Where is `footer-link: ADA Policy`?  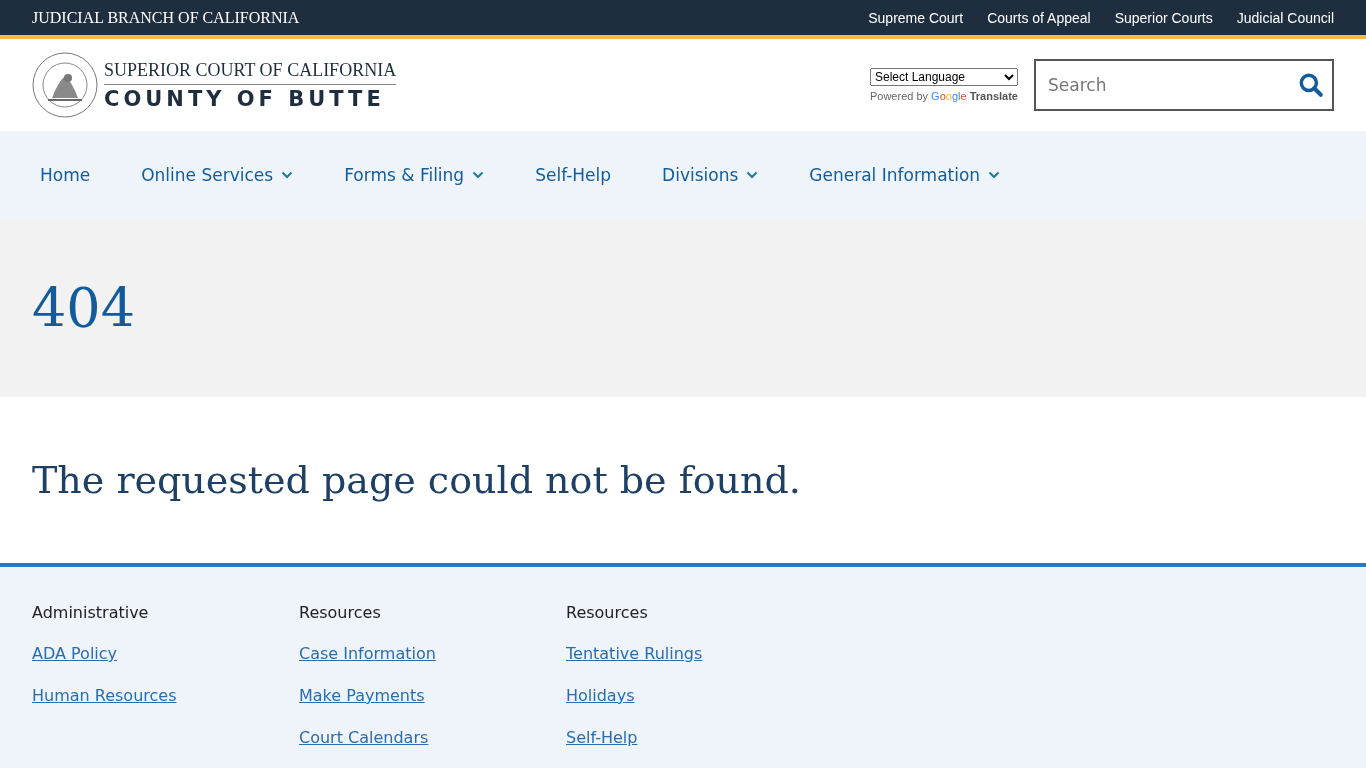 footer-link: ADA Policy is located at coordinates (75, 653).